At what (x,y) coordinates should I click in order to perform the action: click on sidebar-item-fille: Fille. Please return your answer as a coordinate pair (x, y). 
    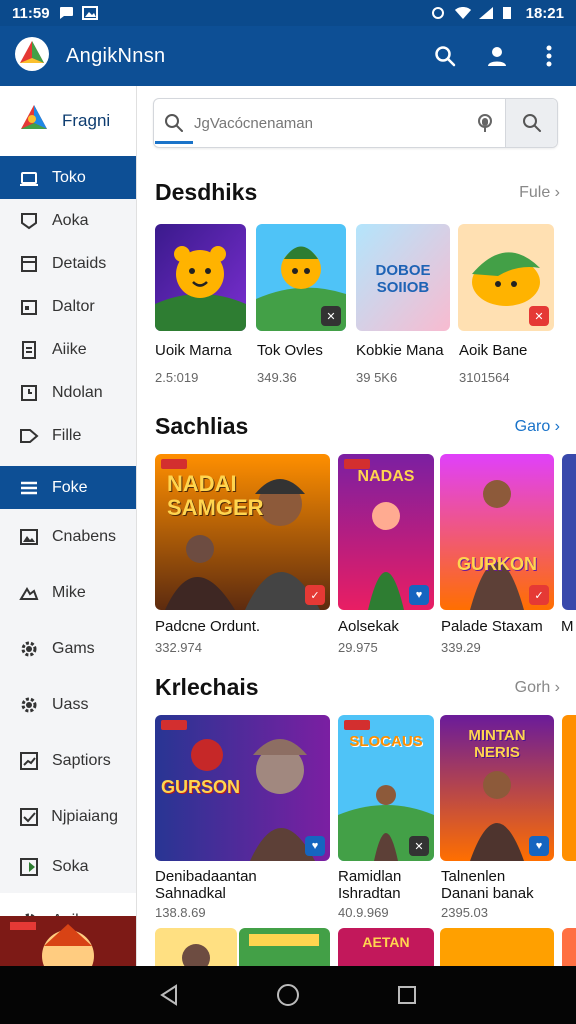
    Looking at the image, I should click on (68, 435).